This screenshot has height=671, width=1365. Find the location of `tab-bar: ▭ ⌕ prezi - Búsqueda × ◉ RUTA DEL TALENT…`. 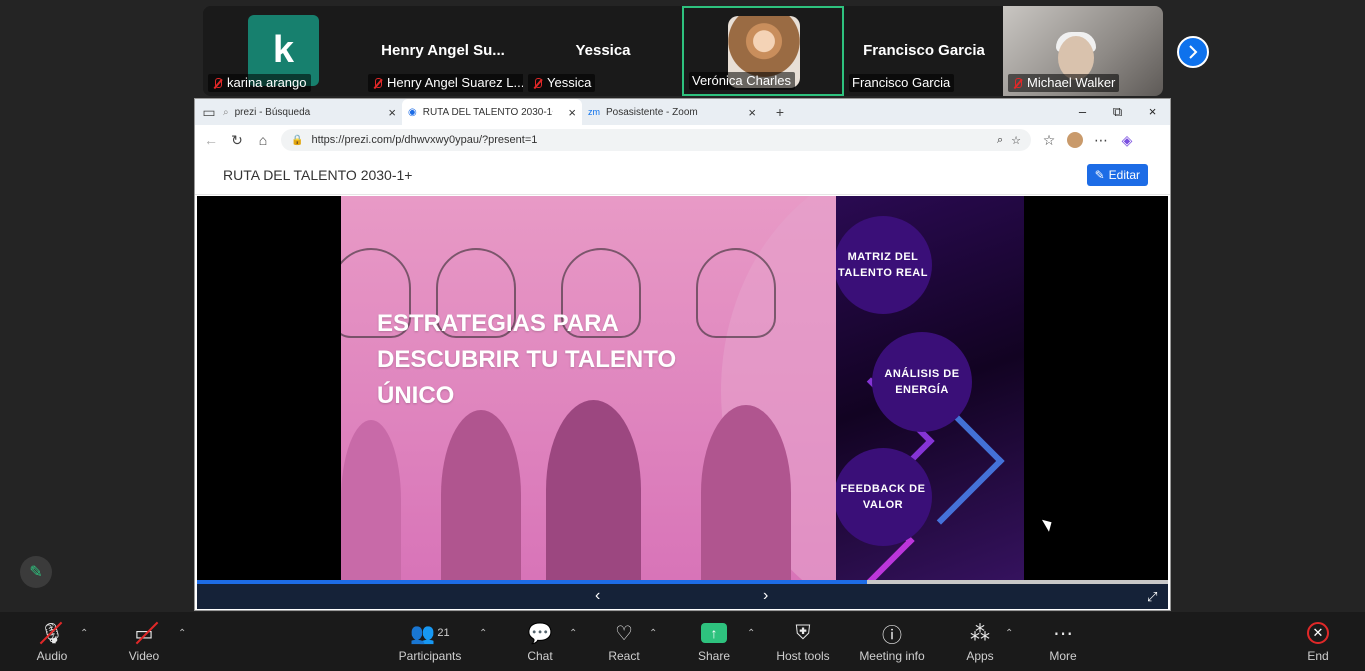

tab-bar: ▭ ⌕ prezi - Búsqueda × ◉ RUTA DEL TALENT… is located at coordinates (682, 112).